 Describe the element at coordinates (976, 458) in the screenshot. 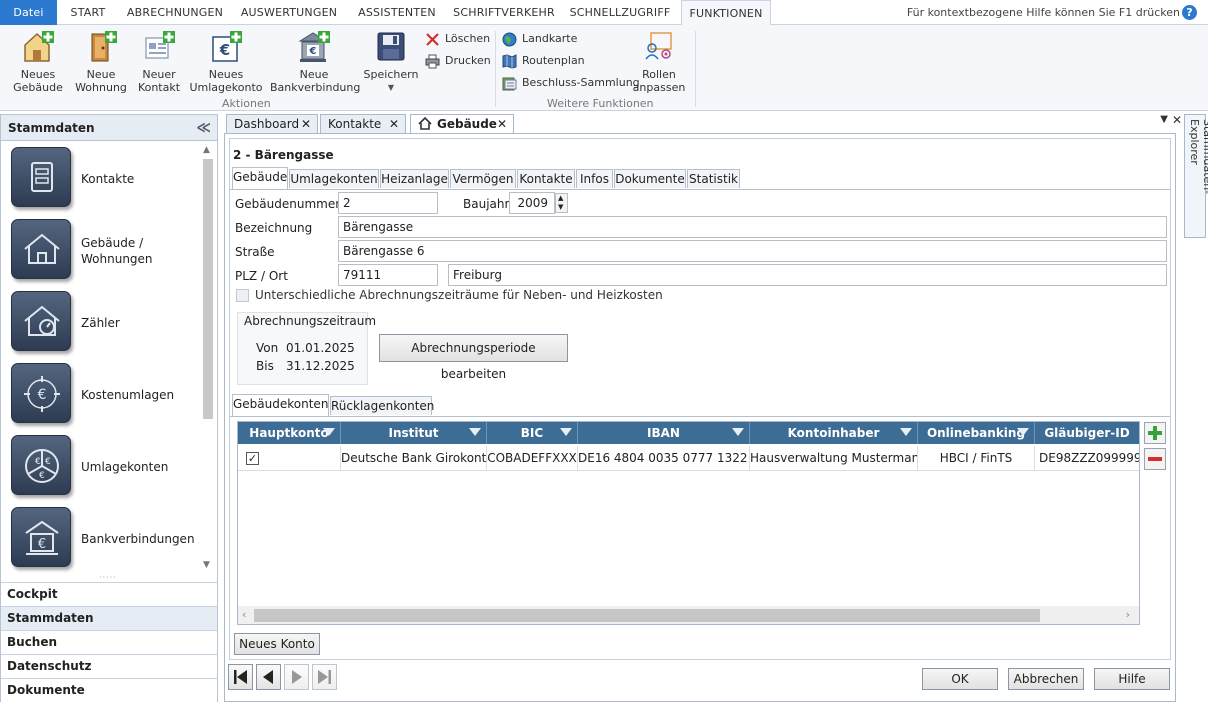

I see `onlinebanking-cell: HBCI / FinTS` at that location.